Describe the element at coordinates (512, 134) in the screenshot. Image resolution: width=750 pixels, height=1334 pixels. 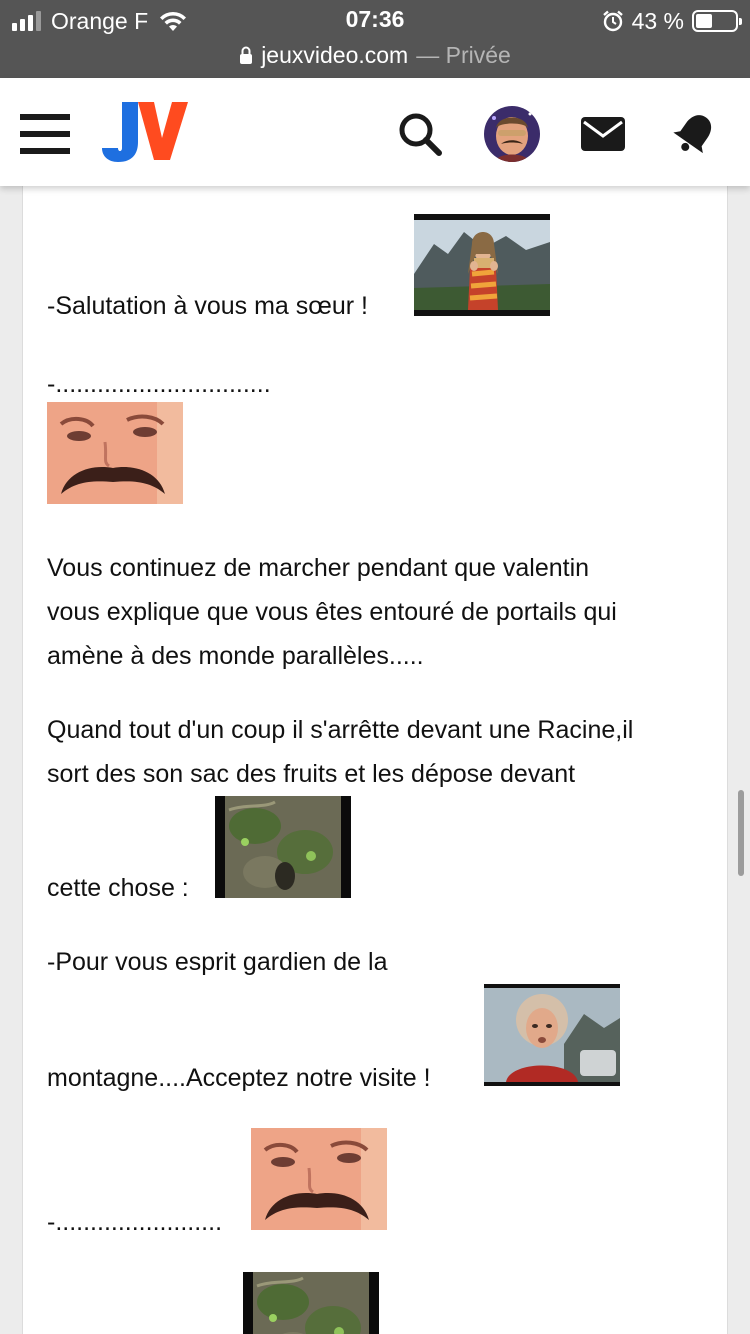
I see `avatar` at that location.